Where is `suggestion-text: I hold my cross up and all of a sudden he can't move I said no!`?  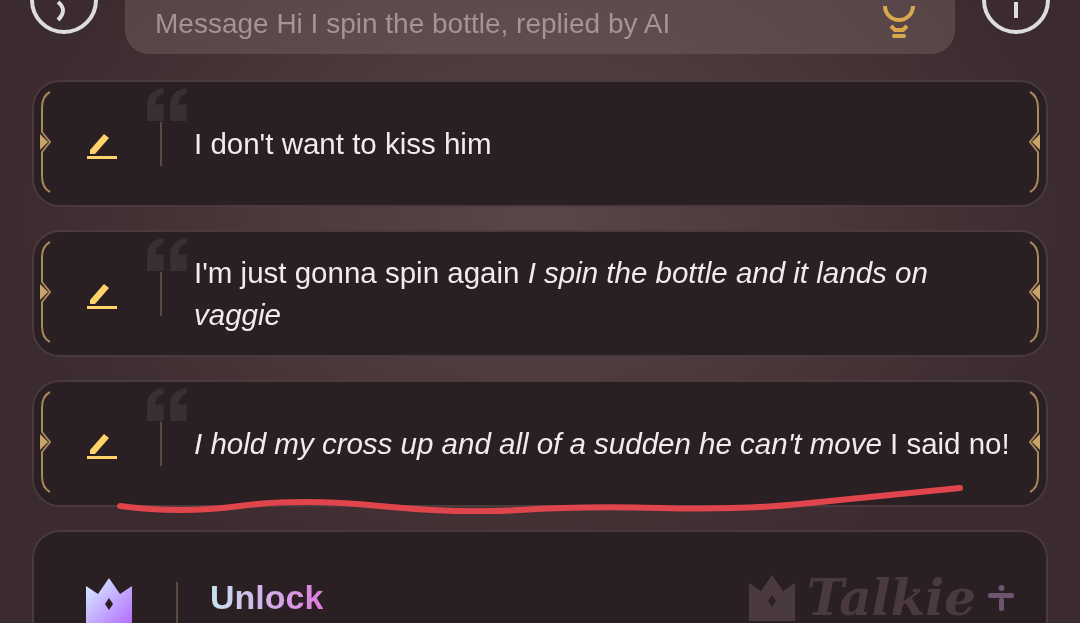
suggestion-text: I hold my cross up and all of a sudden he can't move I said no! is located at coordinates (602, 443).